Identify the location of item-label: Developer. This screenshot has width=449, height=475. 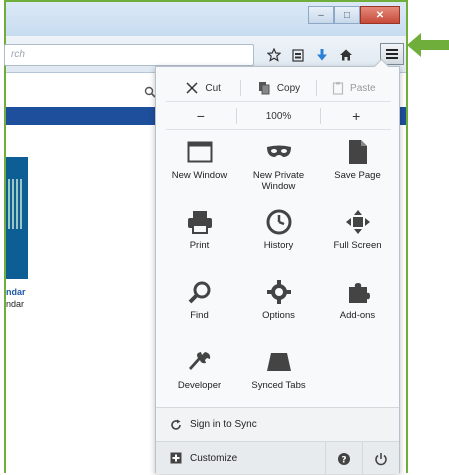
(199, 385).